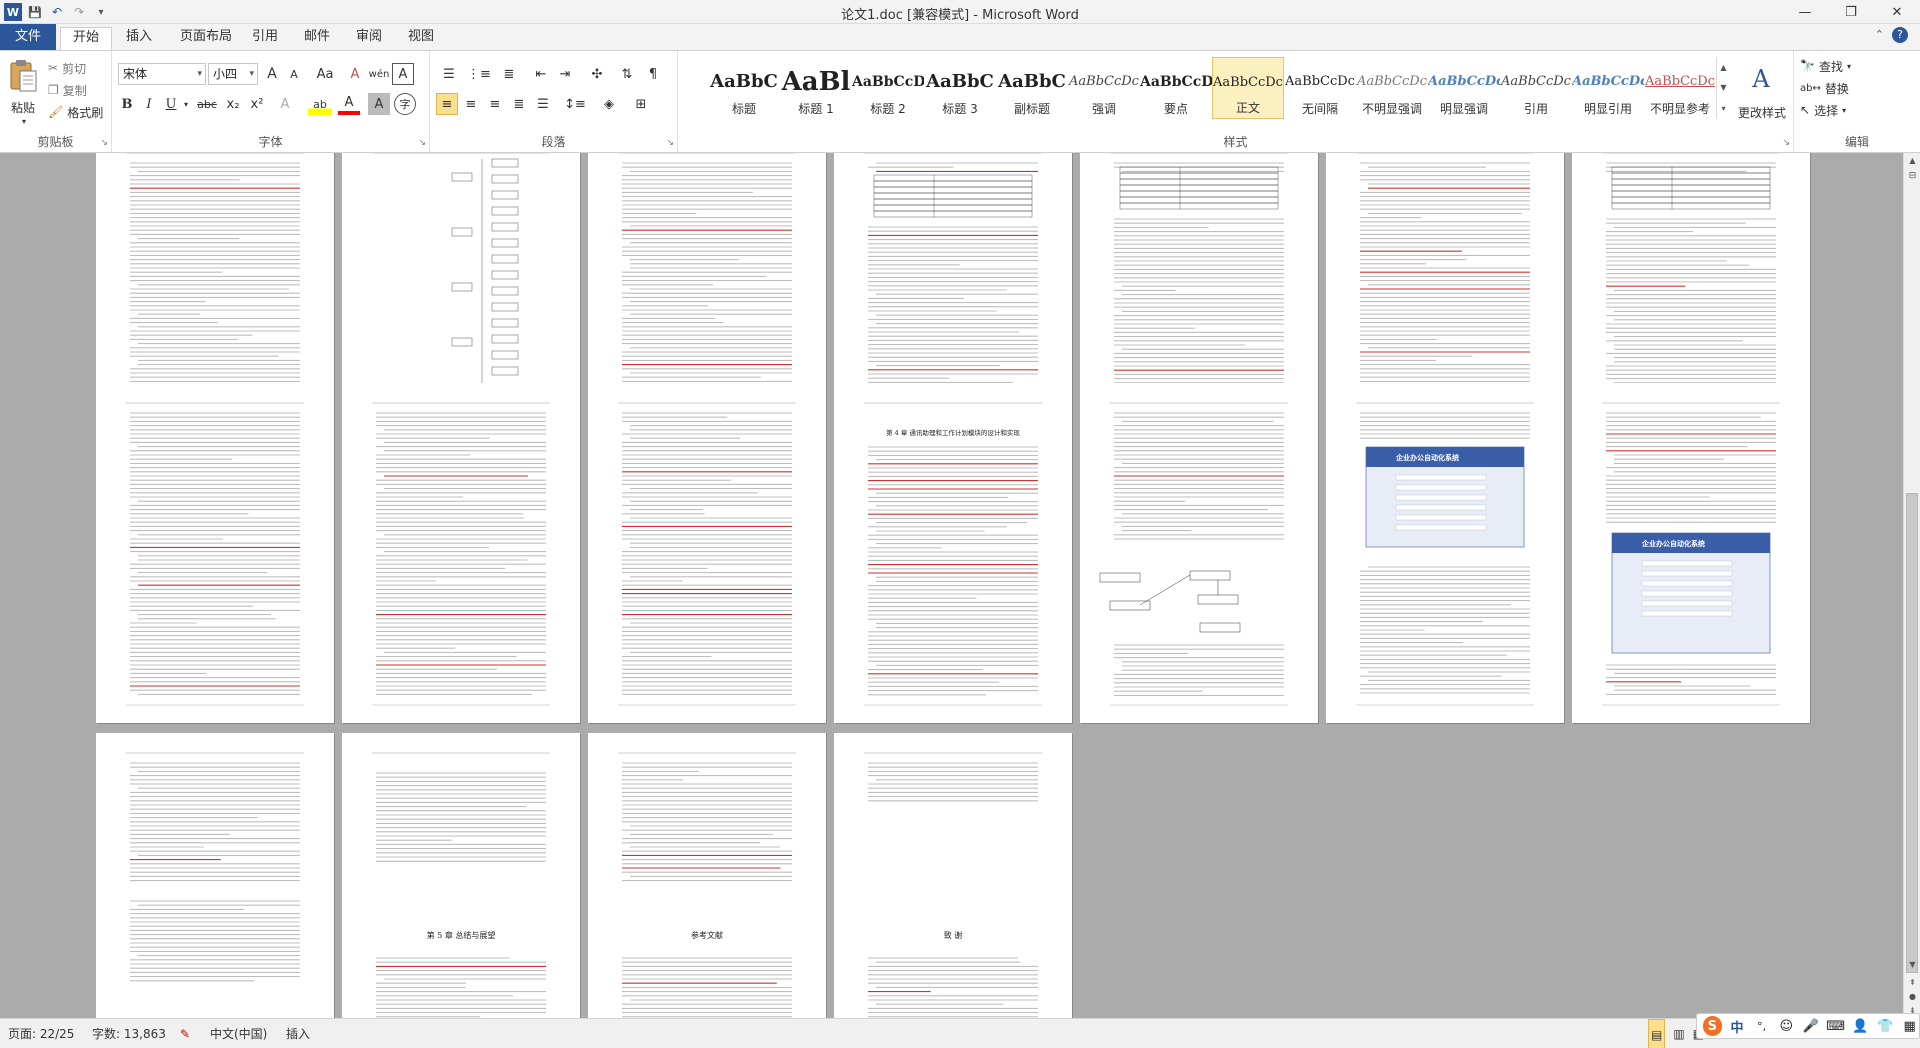 The height and width of the screenshot is (1048, 1920). What do you see at coordinates (471, 104) in the screenshot?
I see `align-center-button: ≡` at bounding box center [471, 104].